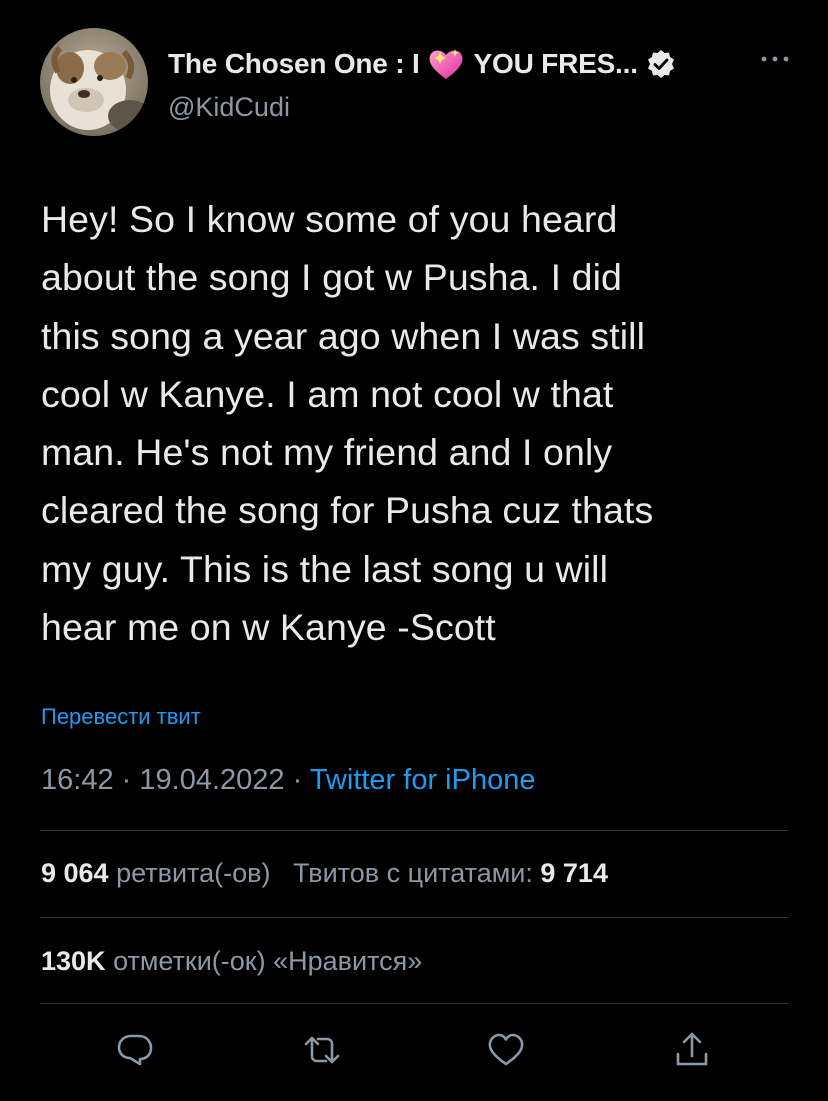 This screenshot has height=1101, width=828. I want to click on sparkling-heart-icon, so click(446, 64).